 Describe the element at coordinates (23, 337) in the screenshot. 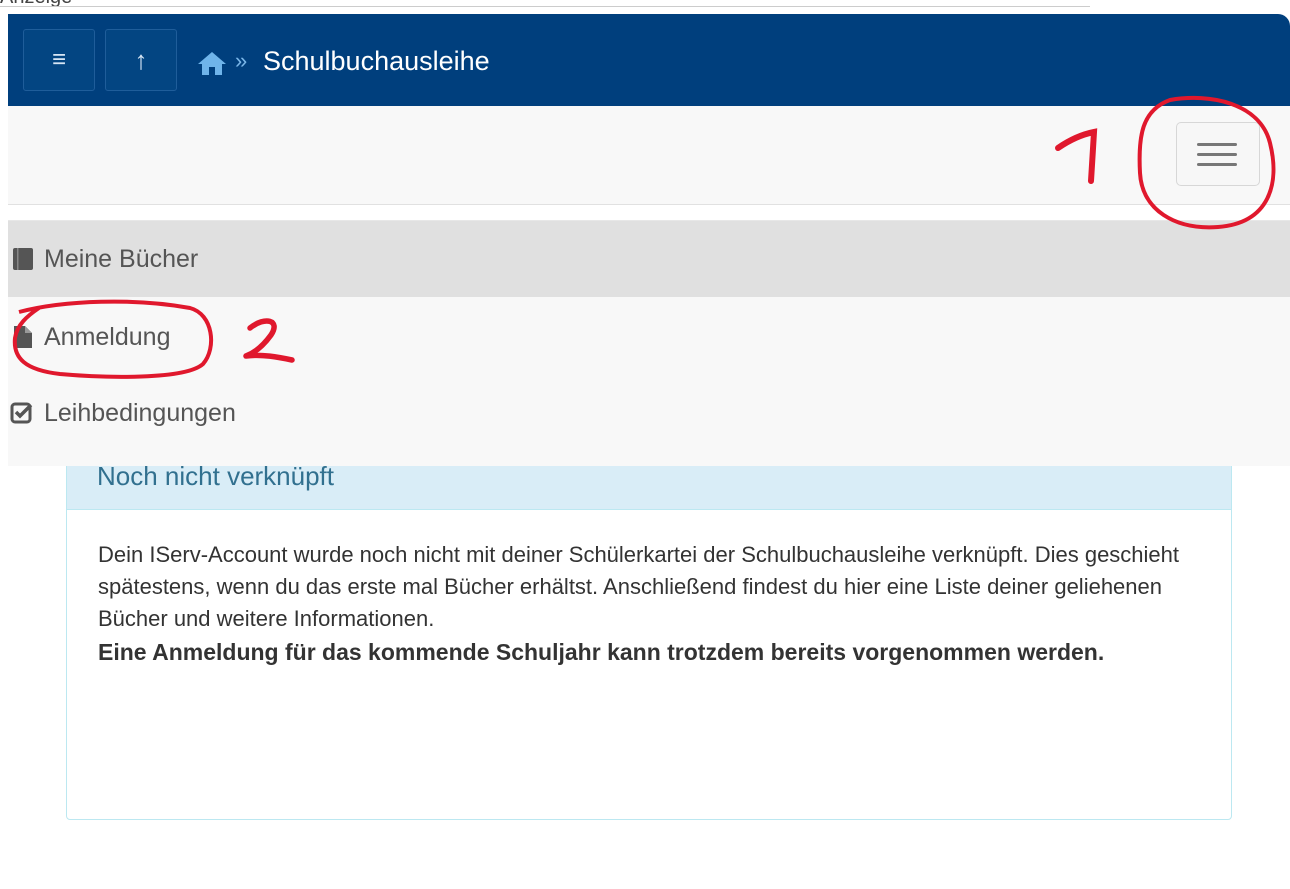

I see `file-icon` at that location.